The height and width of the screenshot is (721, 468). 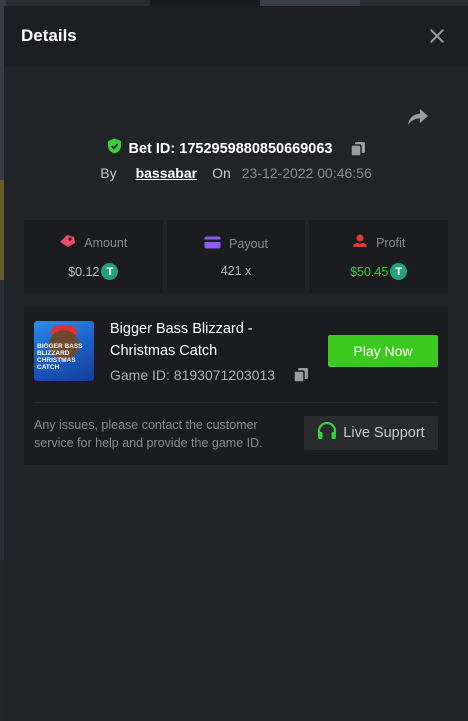 I want to click on payout-value: 421 x, so click(x=236, y=271).